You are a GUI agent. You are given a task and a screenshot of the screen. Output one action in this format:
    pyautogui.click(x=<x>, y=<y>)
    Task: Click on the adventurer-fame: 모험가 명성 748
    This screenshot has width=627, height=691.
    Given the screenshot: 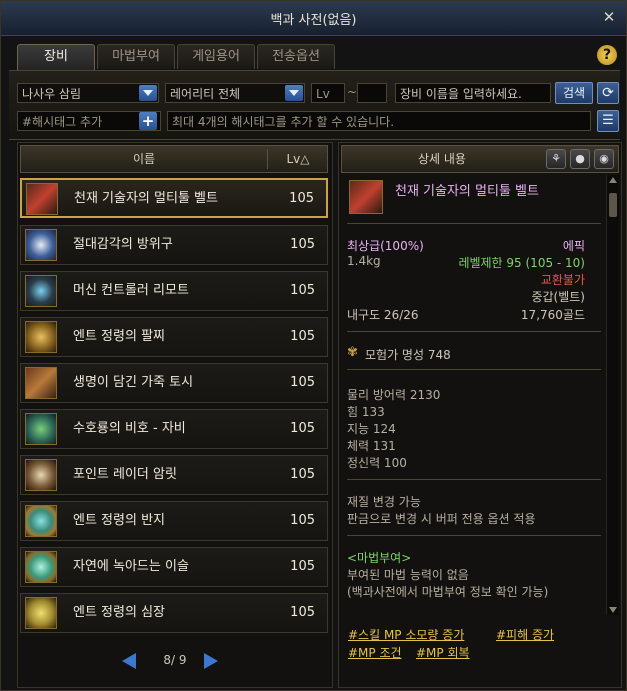 What is the action you would take?
    pyautogui.click(x=408, y=355)
    